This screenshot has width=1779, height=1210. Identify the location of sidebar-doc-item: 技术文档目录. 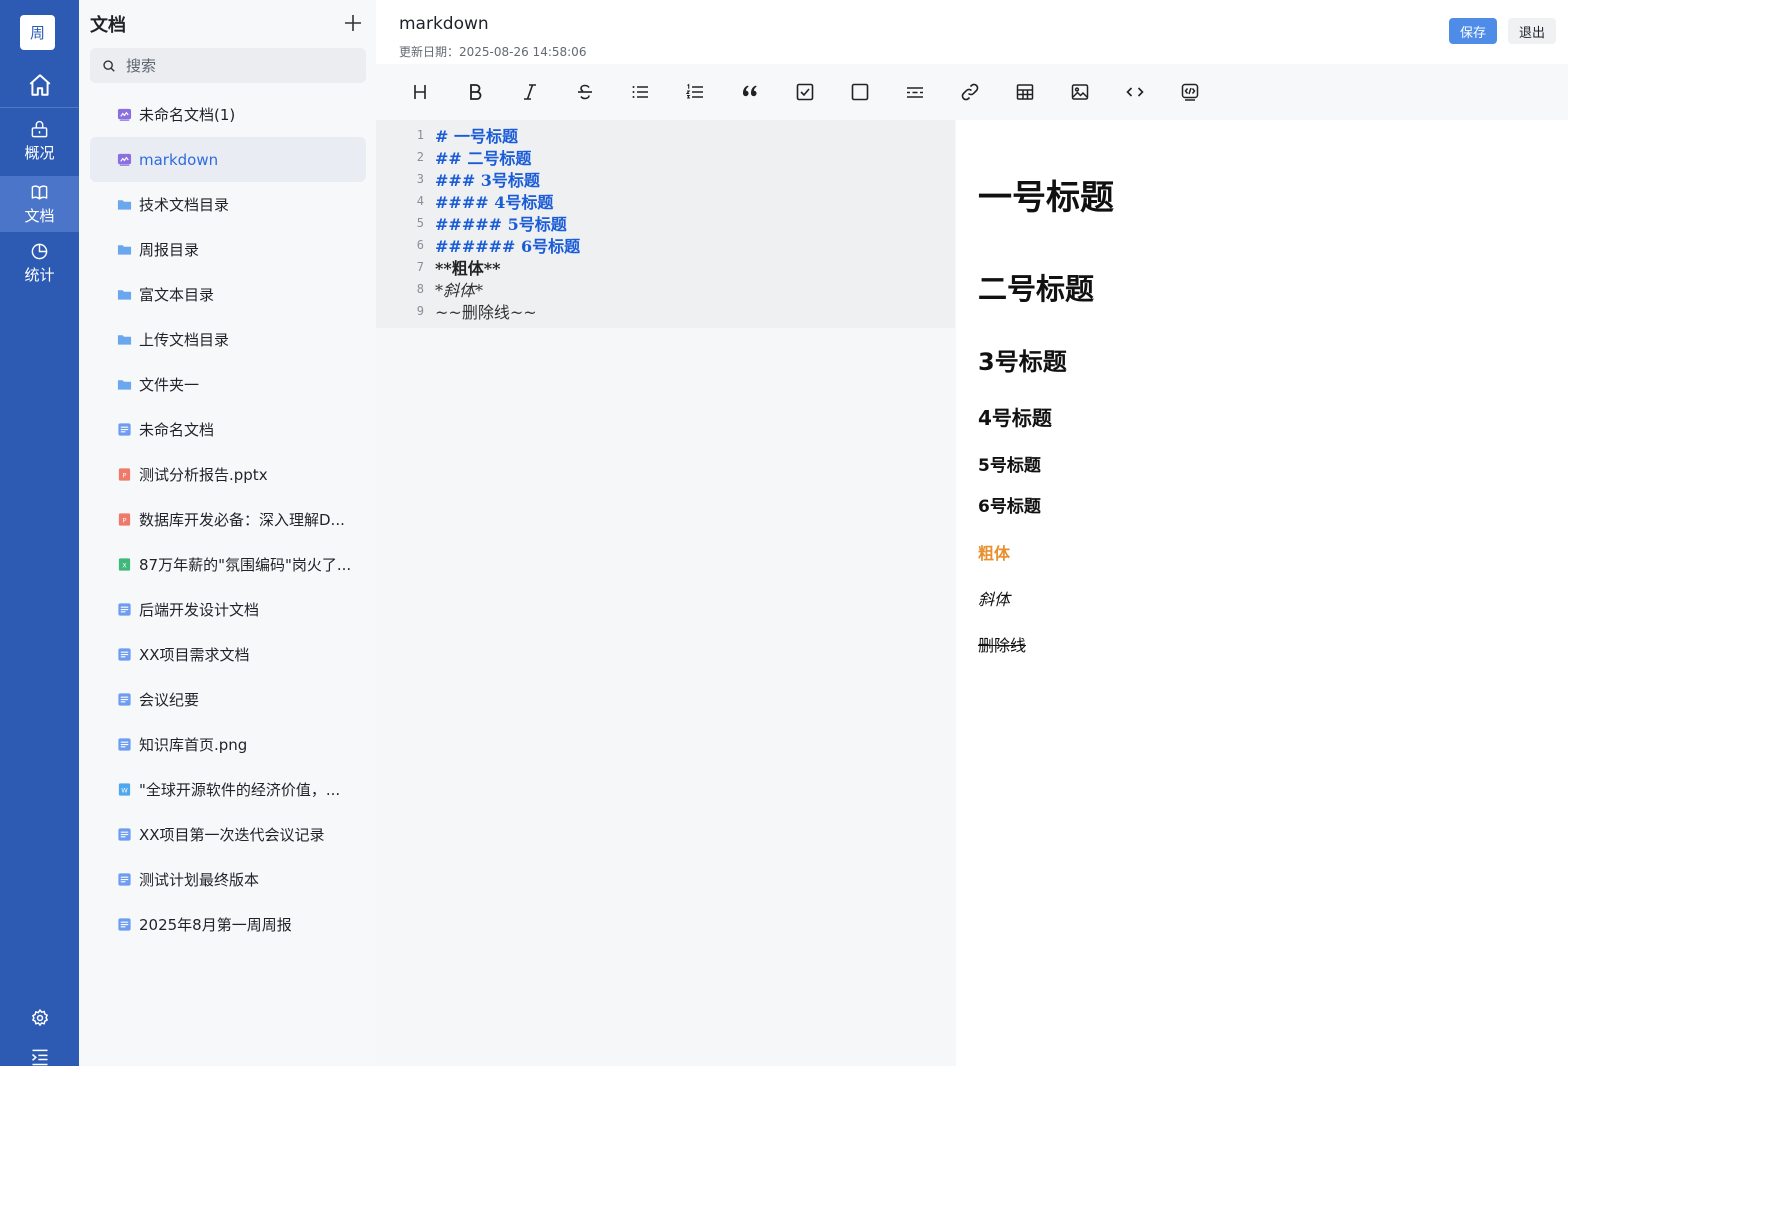
(228, 204).